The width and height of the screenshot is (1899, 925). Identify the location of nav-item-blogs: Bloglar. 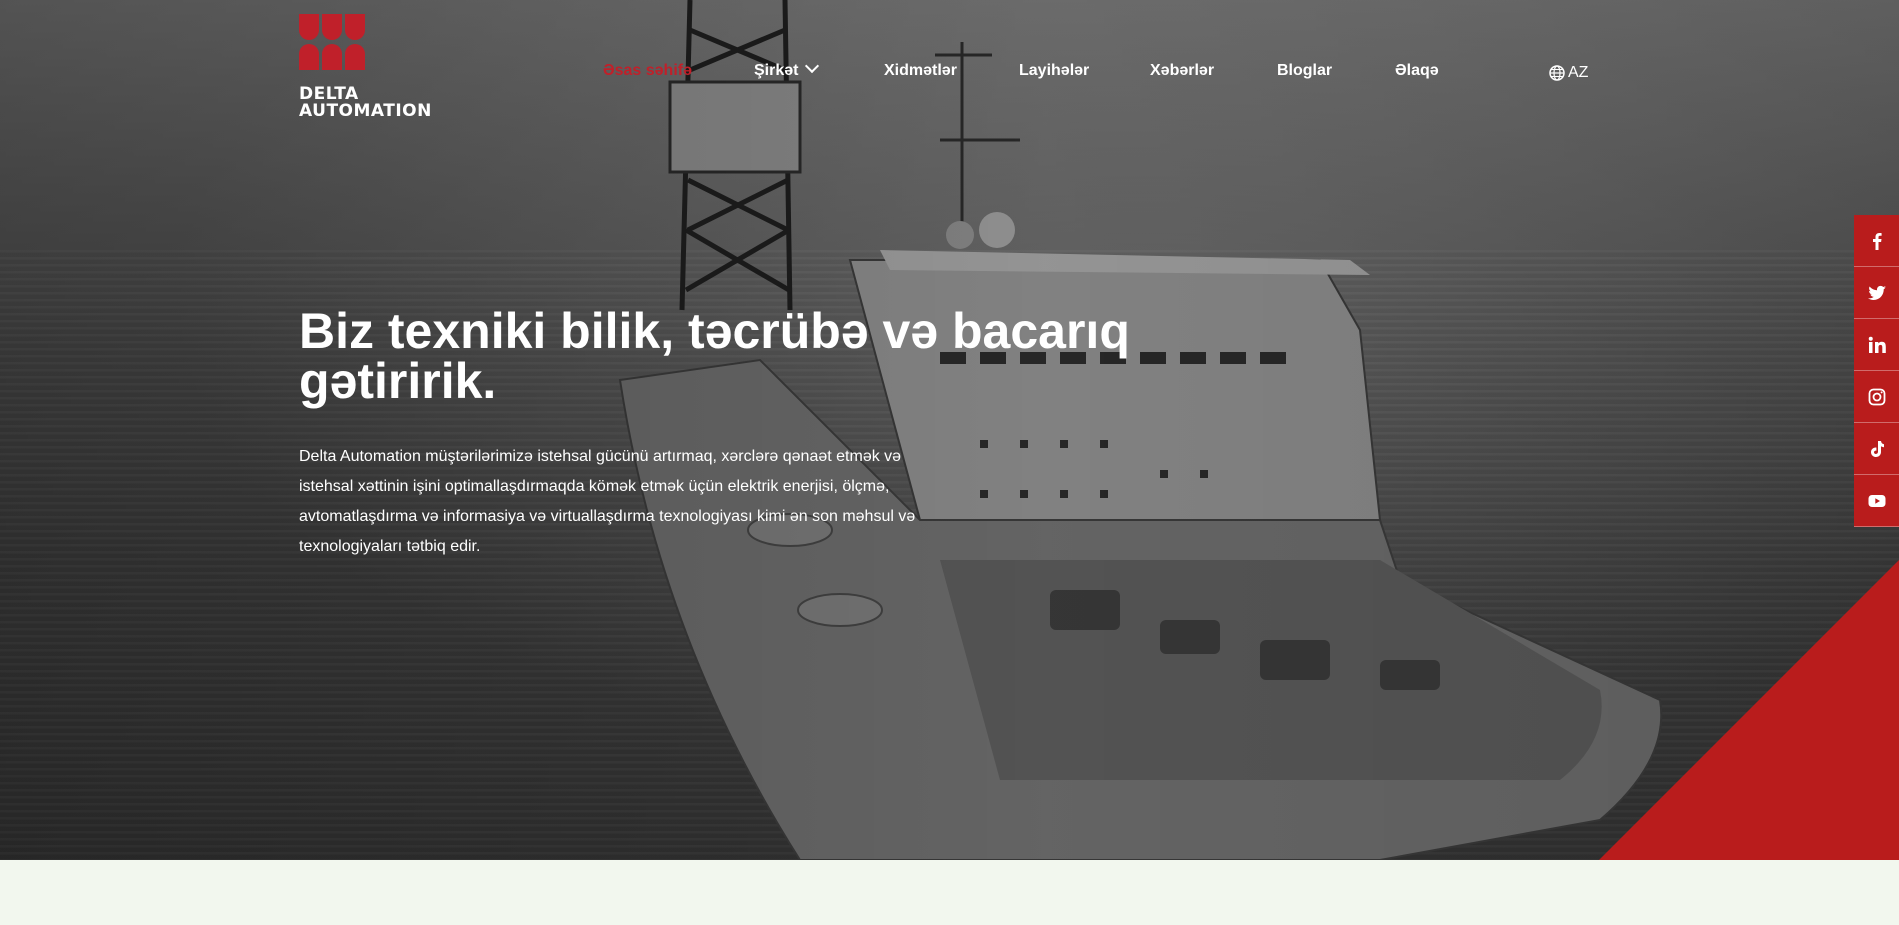
(1304, 71).